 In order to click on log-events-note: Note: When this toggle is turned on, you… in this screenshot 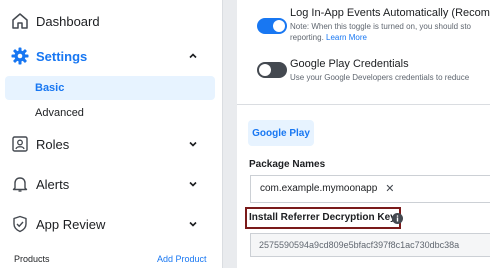, I will do `click(380, 26)`.